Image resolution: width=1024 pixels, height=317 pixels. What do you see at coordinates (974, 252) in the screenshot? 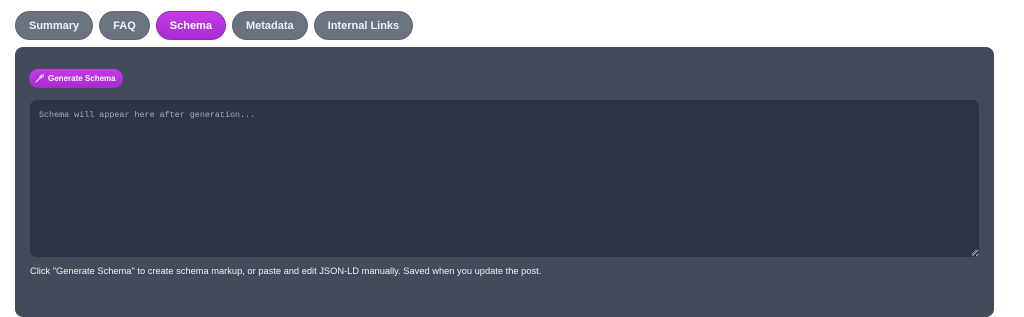
I see `resize-grip-icon` at bounding box center [974, 252].